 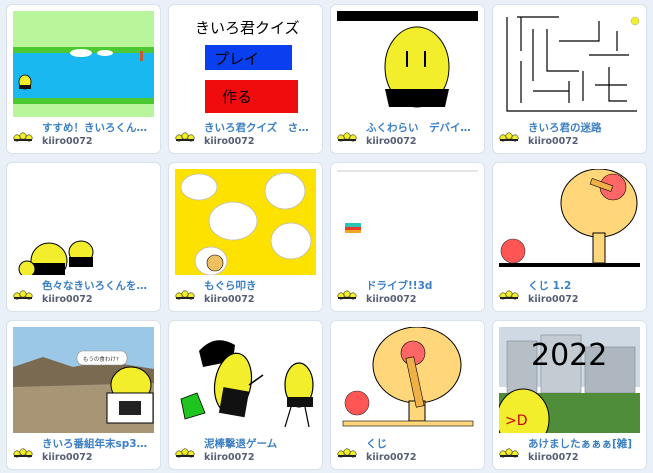 I want to click on project-card: きいろ君クイズ プレイ 作る きいろ君クイズ さく... kiiro0072, so click(x=245, y=79).